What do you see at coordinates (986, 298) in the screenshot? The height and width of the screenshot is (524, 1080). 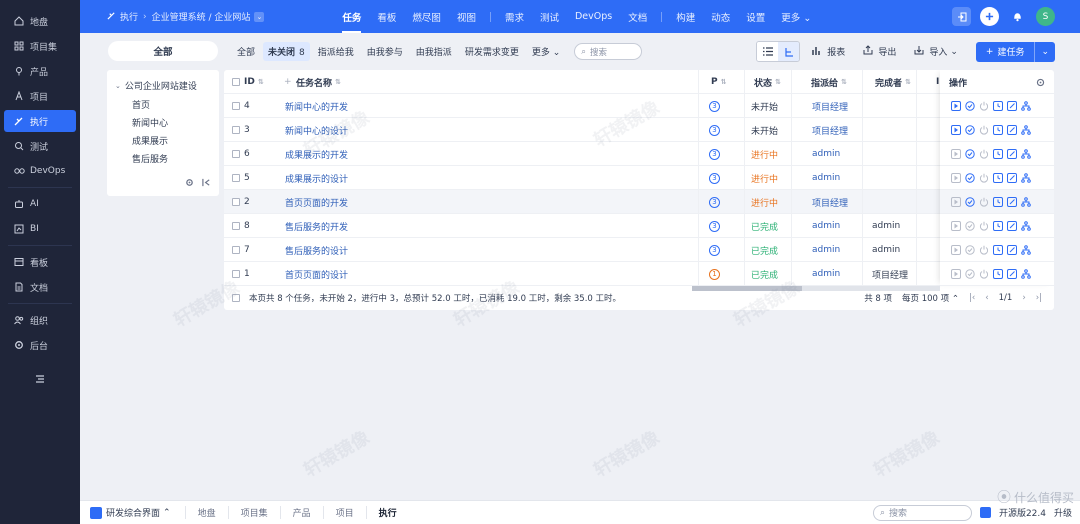 I see `prev-page-icon: ‹` at bounding box center [986, 298].